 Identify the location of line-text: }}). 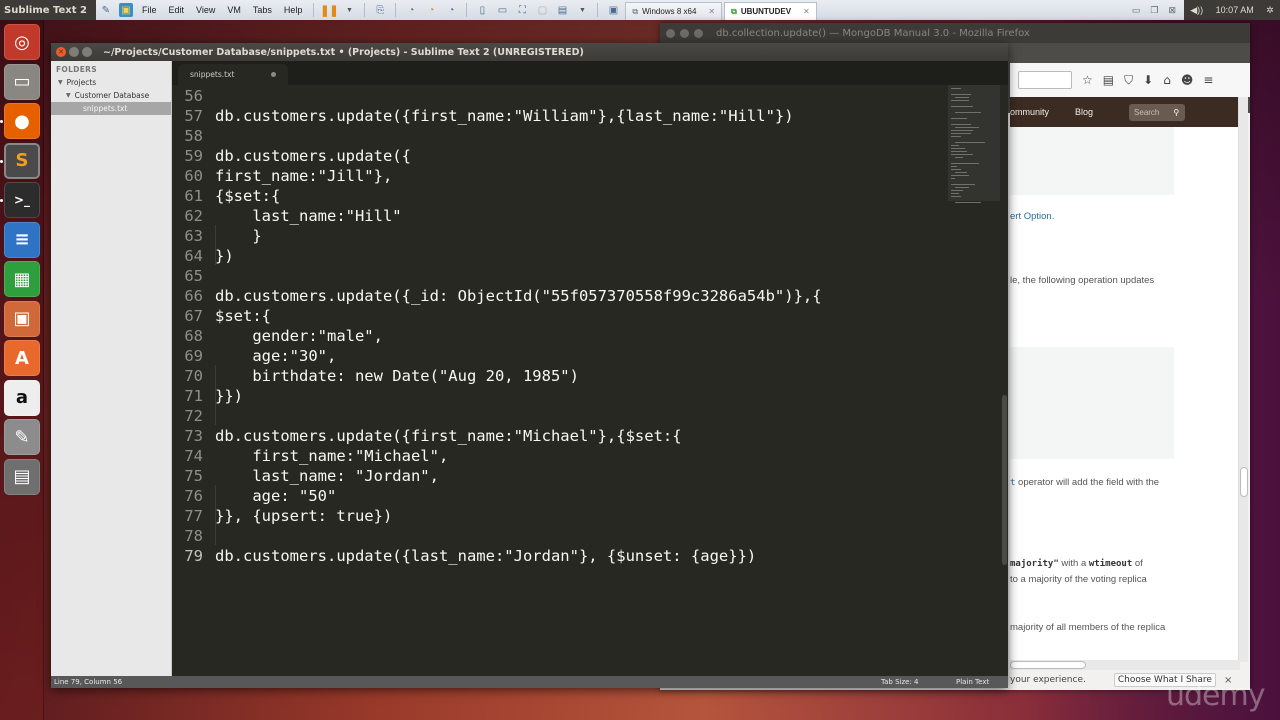
(229, 396).